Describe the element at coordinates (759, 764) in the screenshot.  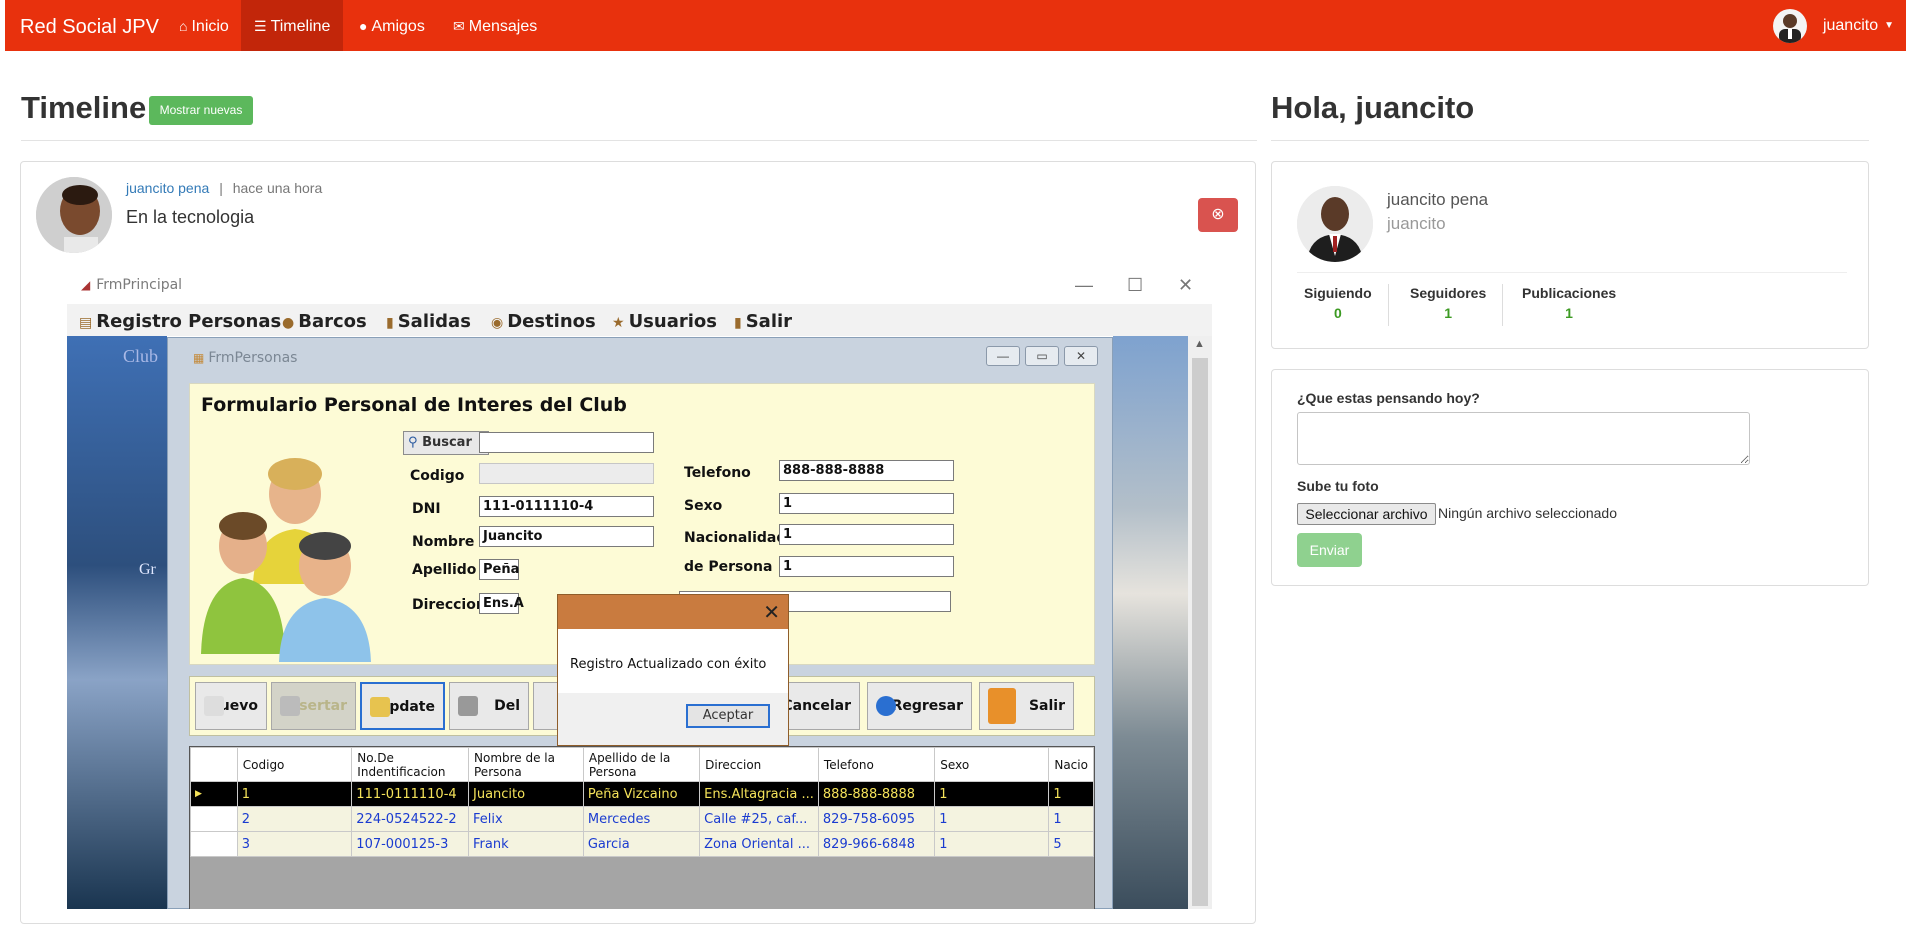
I see `grid-header: Direccion` at that location.